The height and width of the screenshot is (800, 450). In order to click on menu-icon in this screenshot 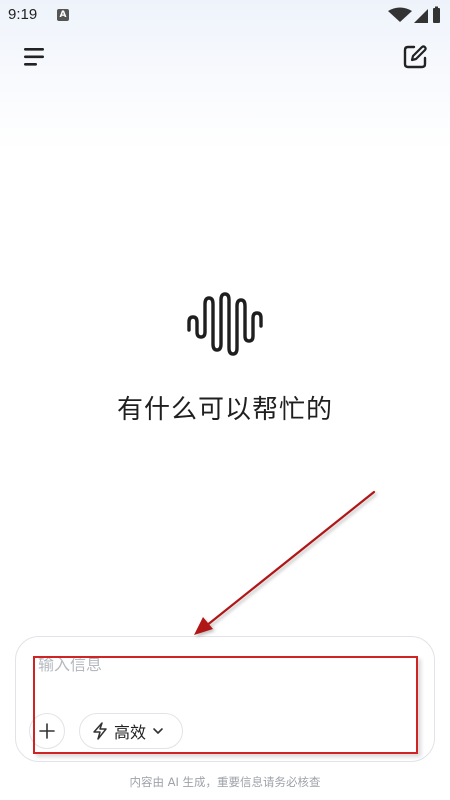, I will do `click(34, 57)`.